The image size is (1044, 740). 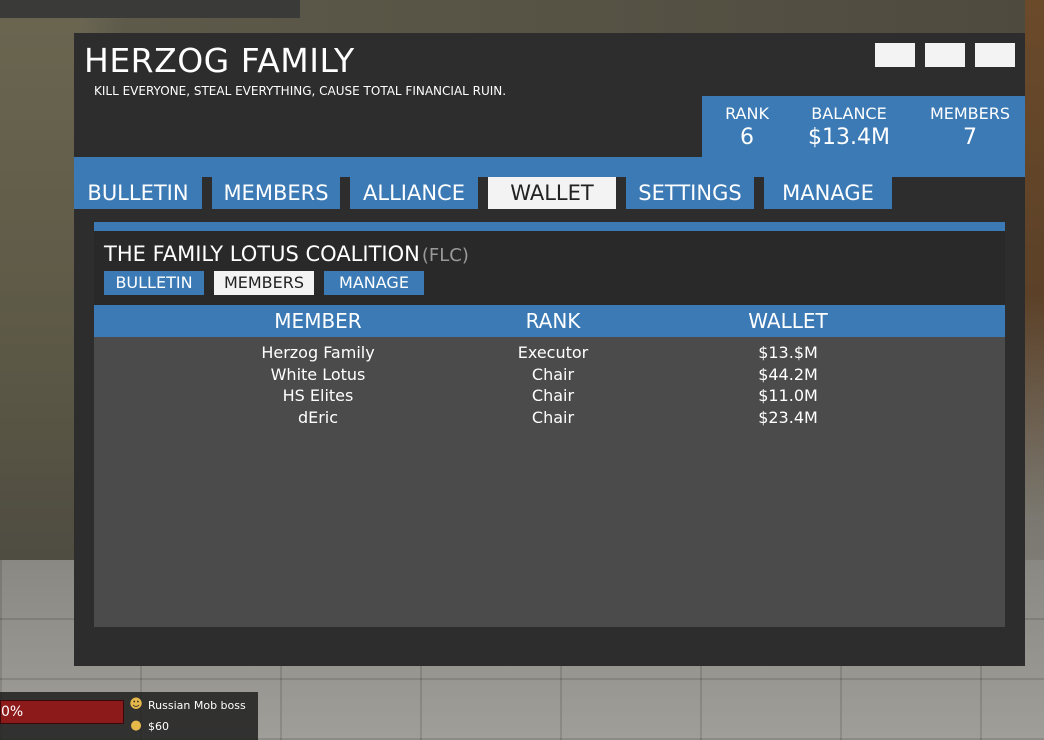 I want to click on stat-balance: BALANCE $13.4M, so click(x=849, y=127).